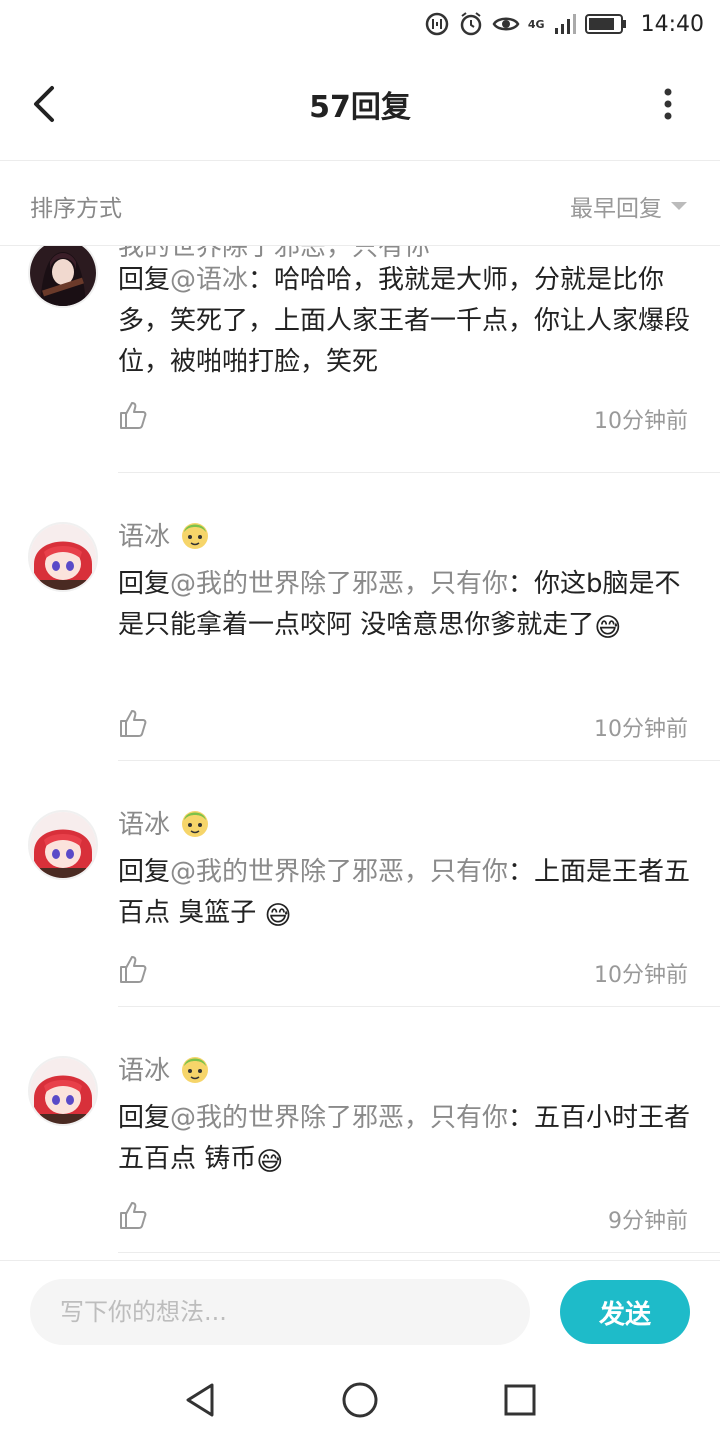 The width and height of the screenshot is (720, 1440). I want to click on page-title: 57回复, so click(360, 107).